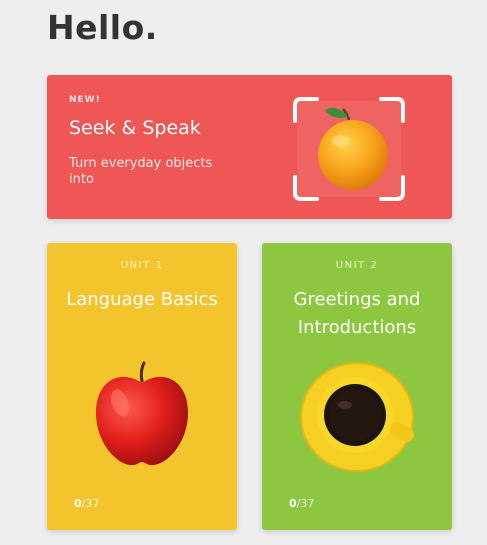 The height and width of the screenshot is (545, 487). What do you see at coordinates (135, 128) in the screenshot?
I see `feature-title: Seek & Speak` at bounding box center [135, 128].